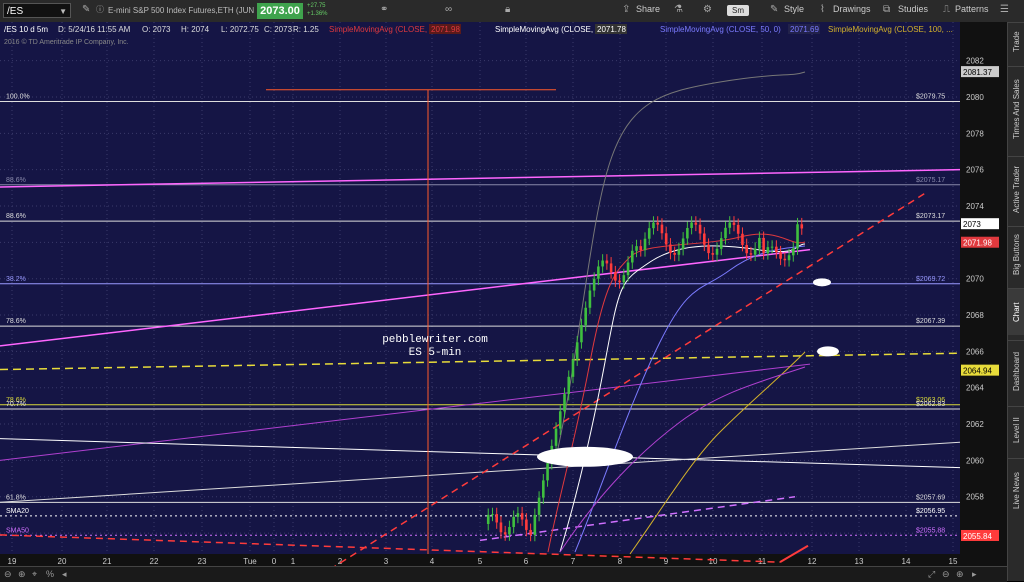 The height and width of the screenshot is (582, 1024). What do you see at coordinates (386, 561) in the screenshot?
I see `x-tick-label: 3` at bounding box center [386, 561].